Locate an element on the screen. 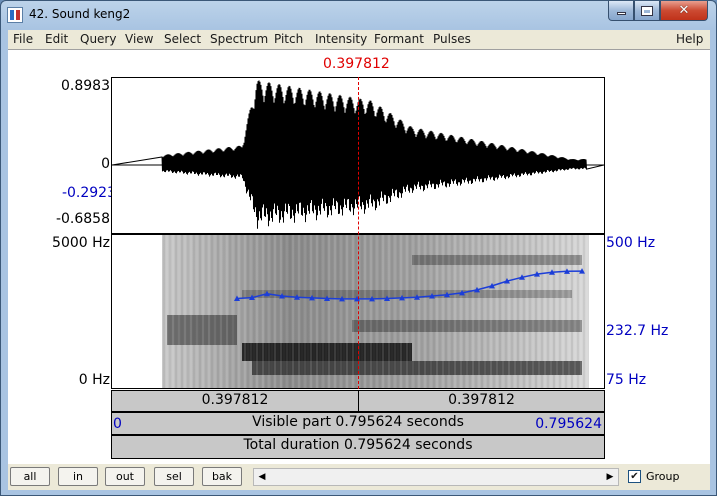 This screenshot has width=717, height=496. maximize-icon is located at coordinates (647, 10).